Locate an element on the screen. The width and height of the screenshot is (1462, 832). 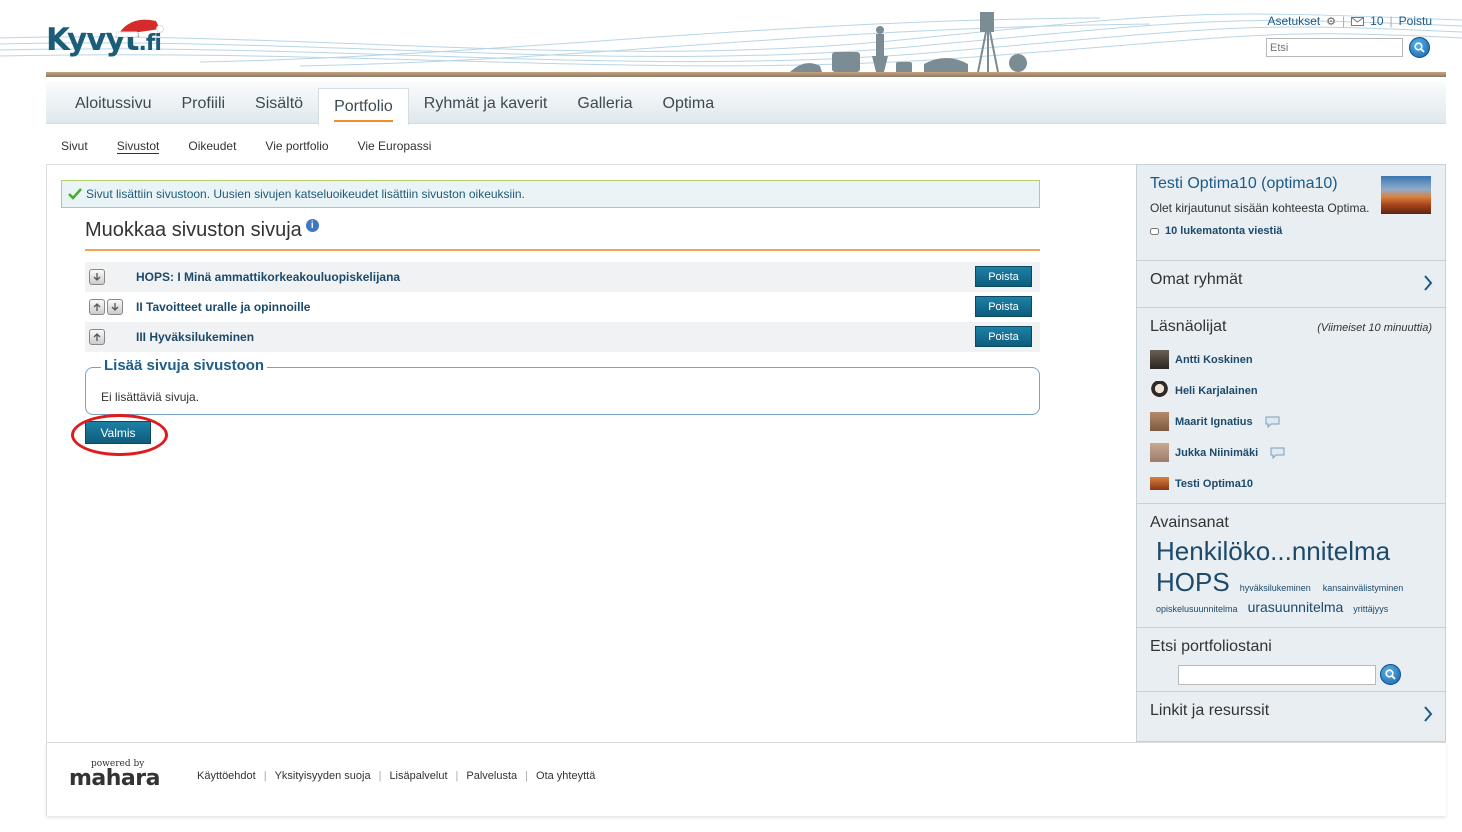
links-resources: Linkit ja resurssit is located at coordinates (1291, 717).